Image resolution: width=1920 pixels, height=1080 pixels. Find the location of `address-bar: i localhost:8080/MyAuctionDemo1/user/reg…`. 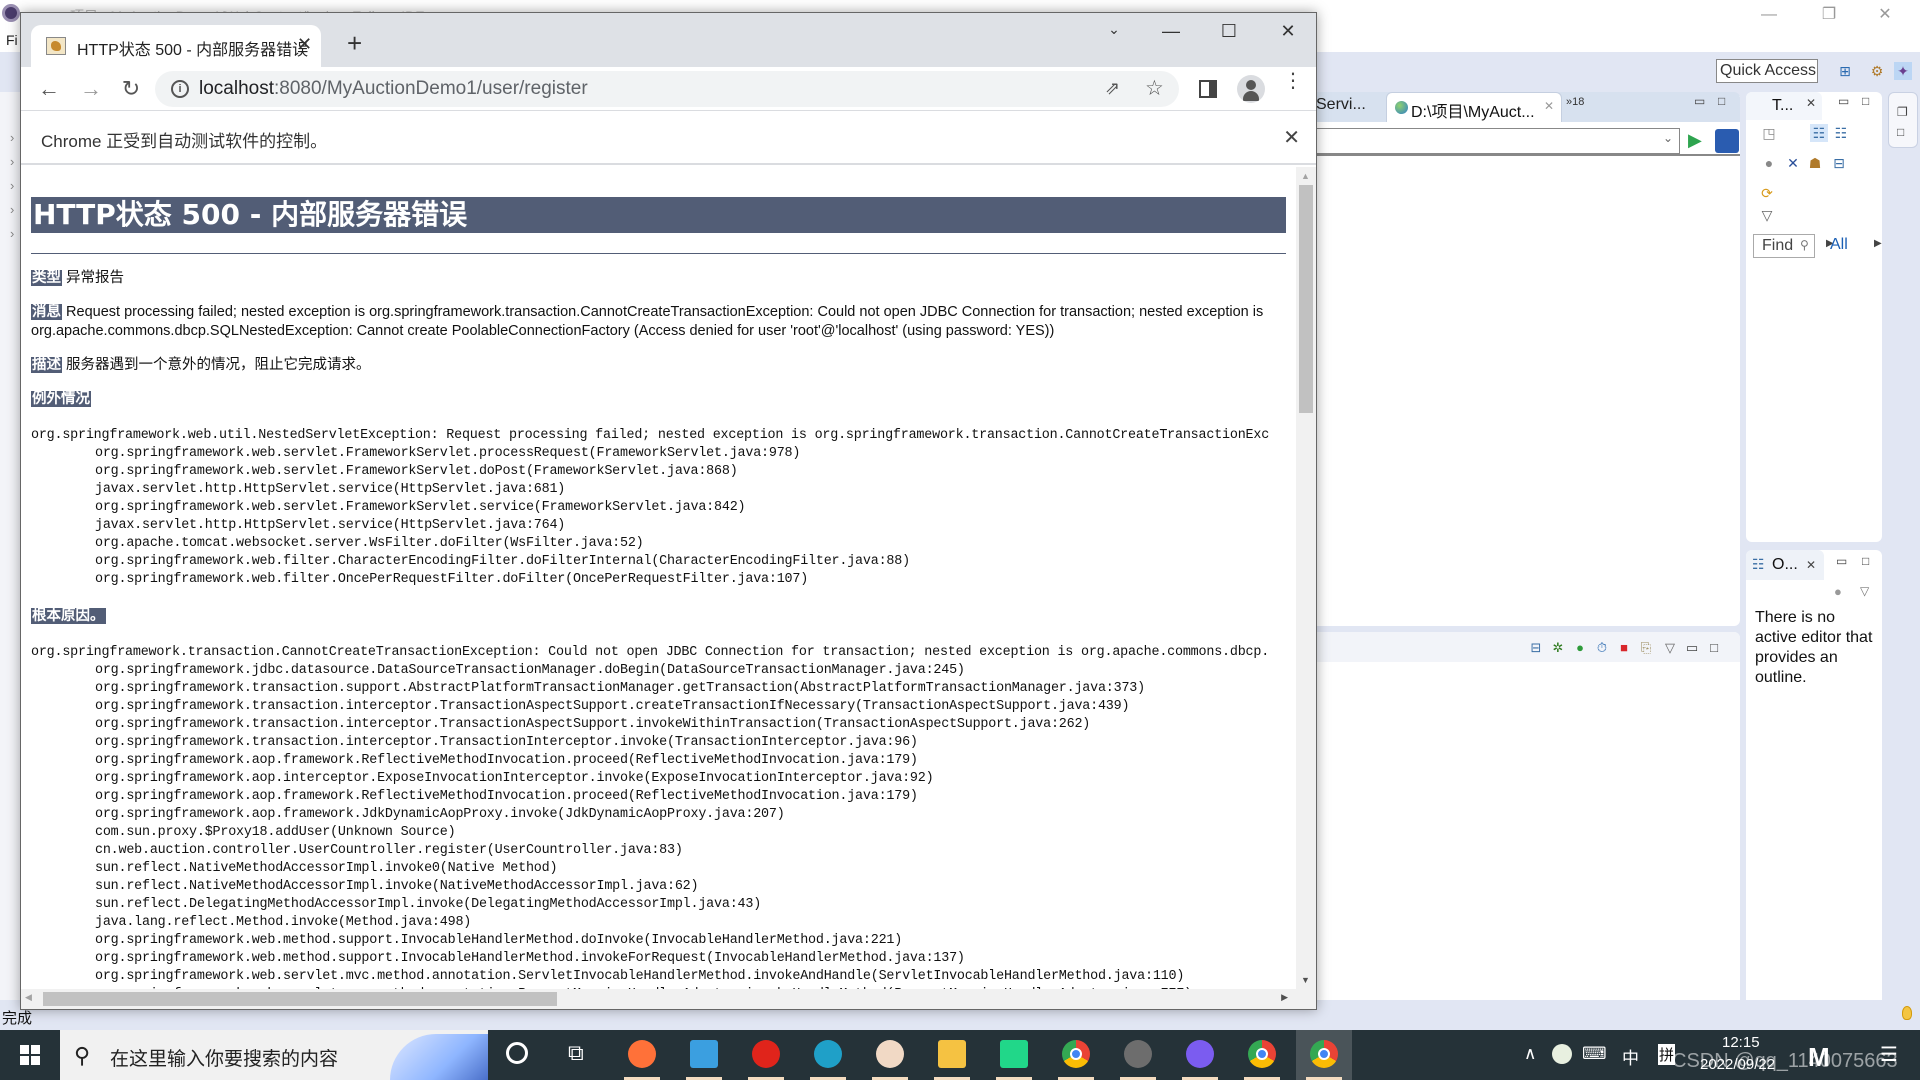

address-bar: i localhost:8080/MyAuctionDemo1/user/reg… is located at coordinates (667, 89).